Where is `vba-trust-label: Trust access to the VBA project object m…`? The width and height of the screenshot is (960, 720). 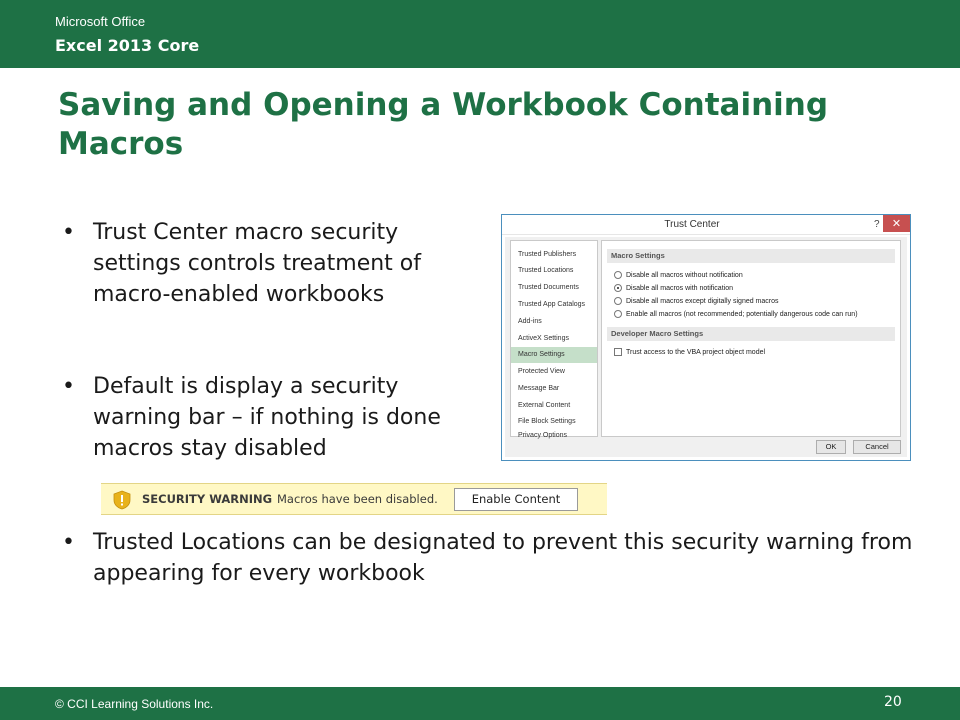 vba-trust-label: Trust access to the VBA project object m… is located at coordinates (696, 352).